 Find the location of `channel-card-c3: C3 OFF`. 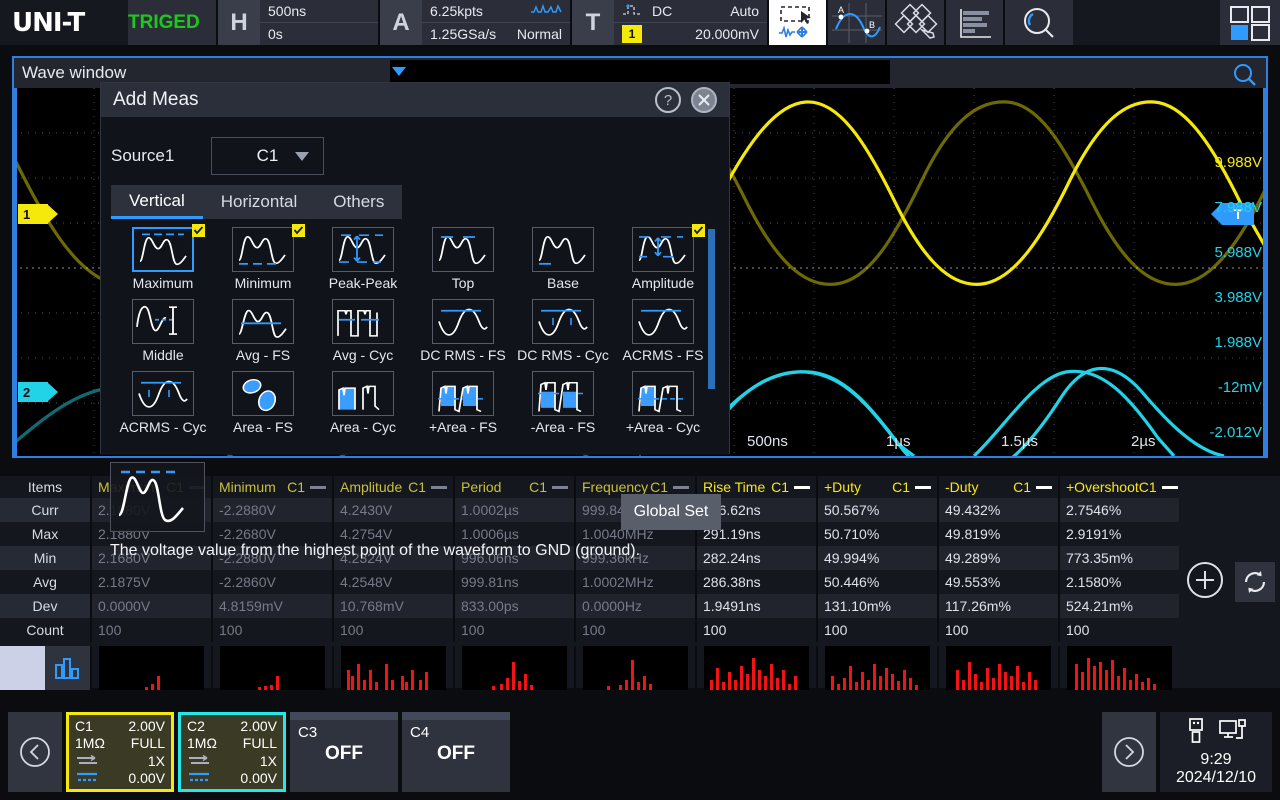

channel-card-c3: C3 OFF is located at coordinates (344, 752).